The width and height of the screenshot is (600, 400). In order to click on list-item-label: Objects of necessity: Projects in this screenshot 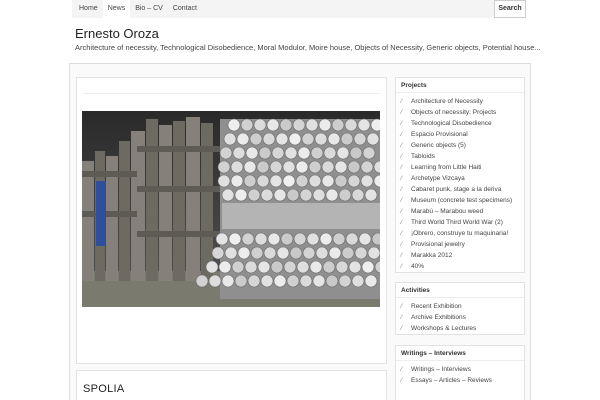, I will do `click(454, 112)`.